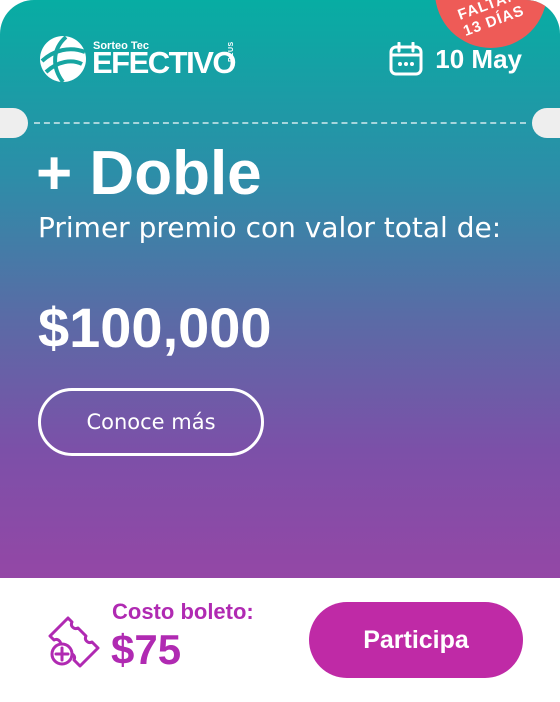 This screenshot has width=560, height=702. What do you see at coordinates (74, 642) in the screenshot?
I see `ticket-add-icon` at bounding box center [74, 642].